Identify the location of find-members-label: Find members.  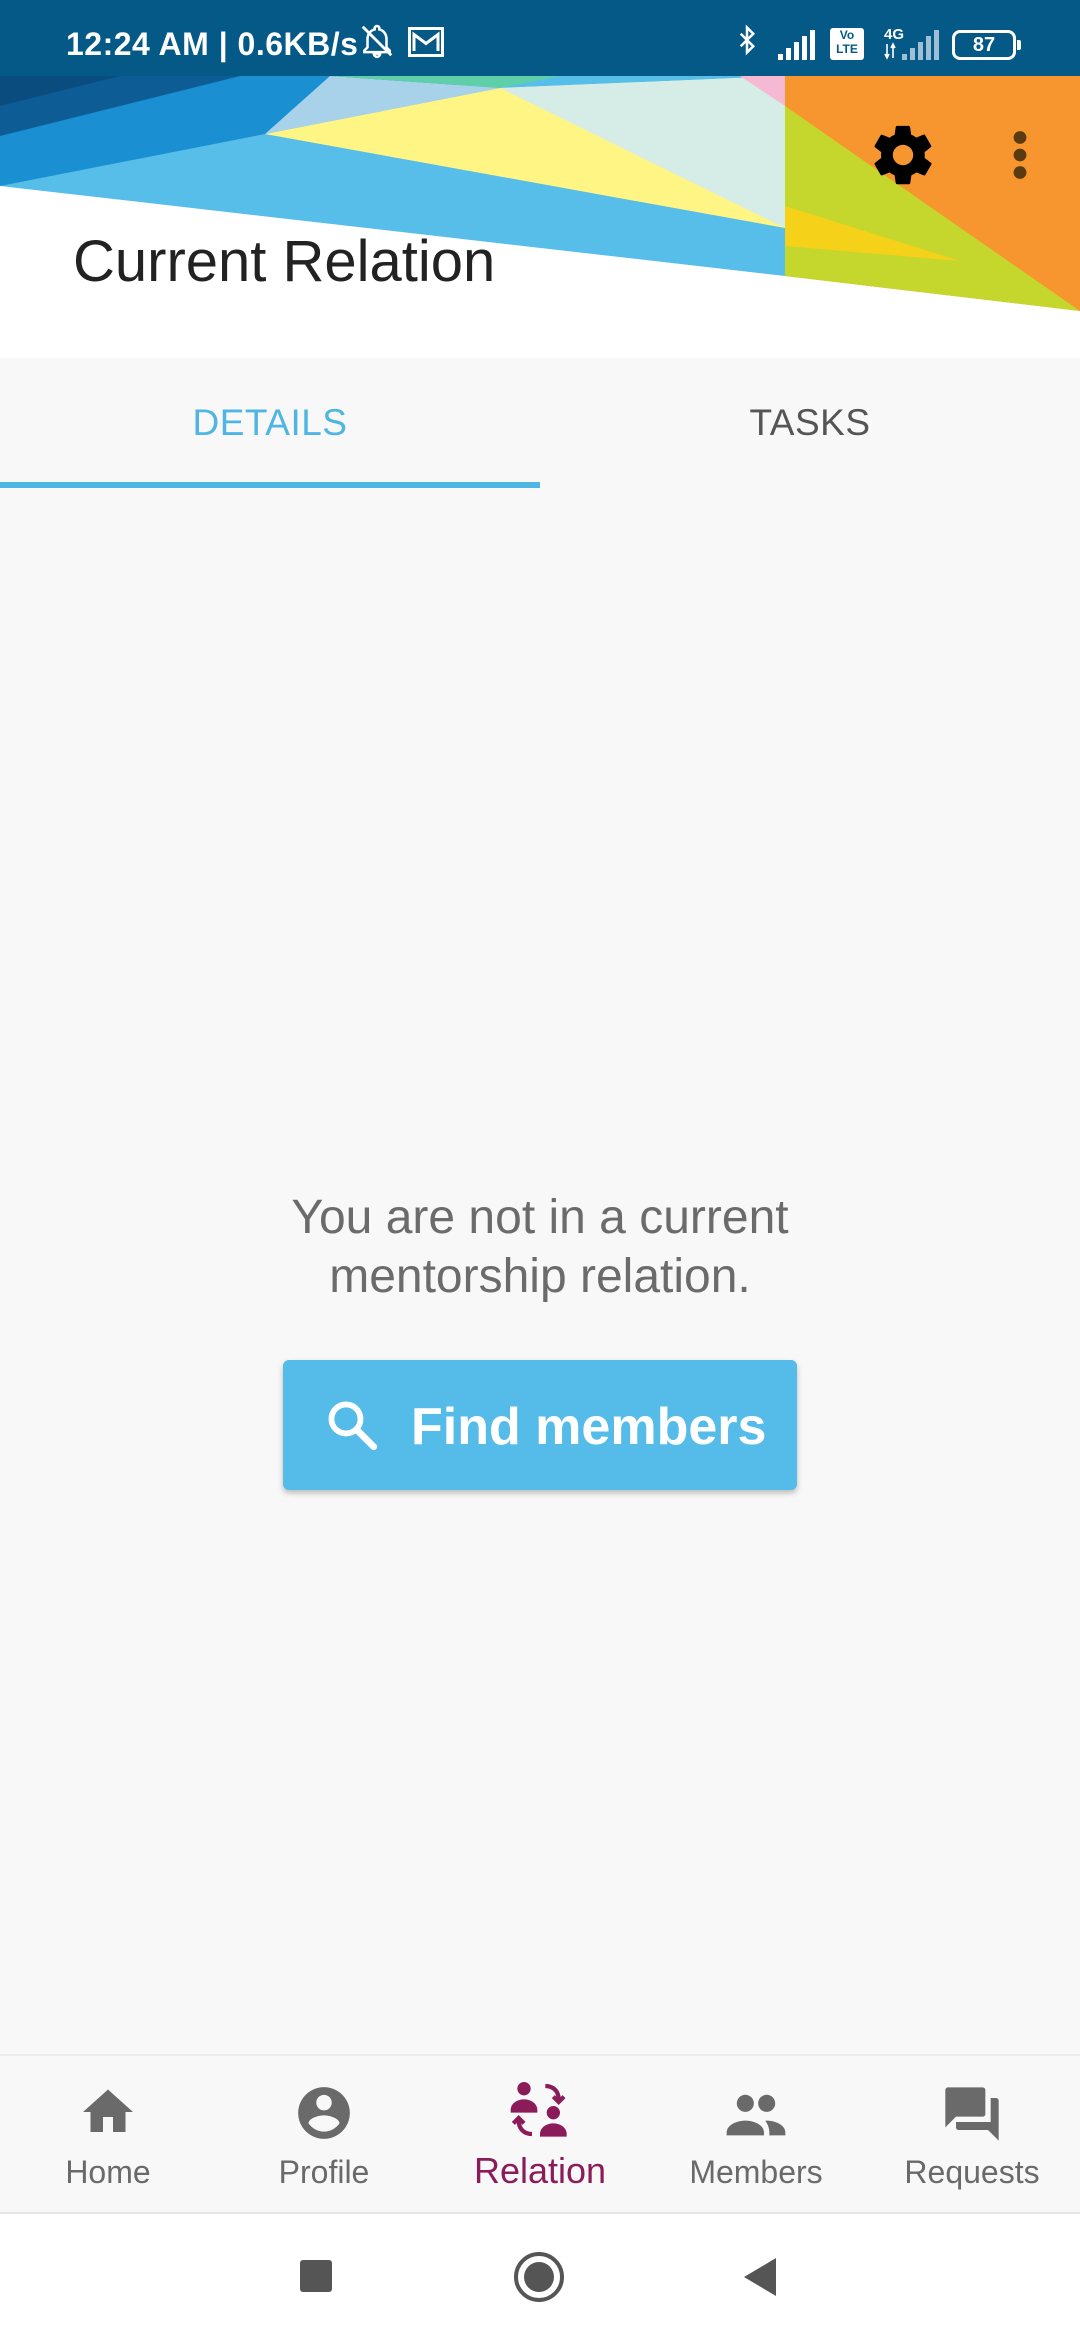
(589, 1427).